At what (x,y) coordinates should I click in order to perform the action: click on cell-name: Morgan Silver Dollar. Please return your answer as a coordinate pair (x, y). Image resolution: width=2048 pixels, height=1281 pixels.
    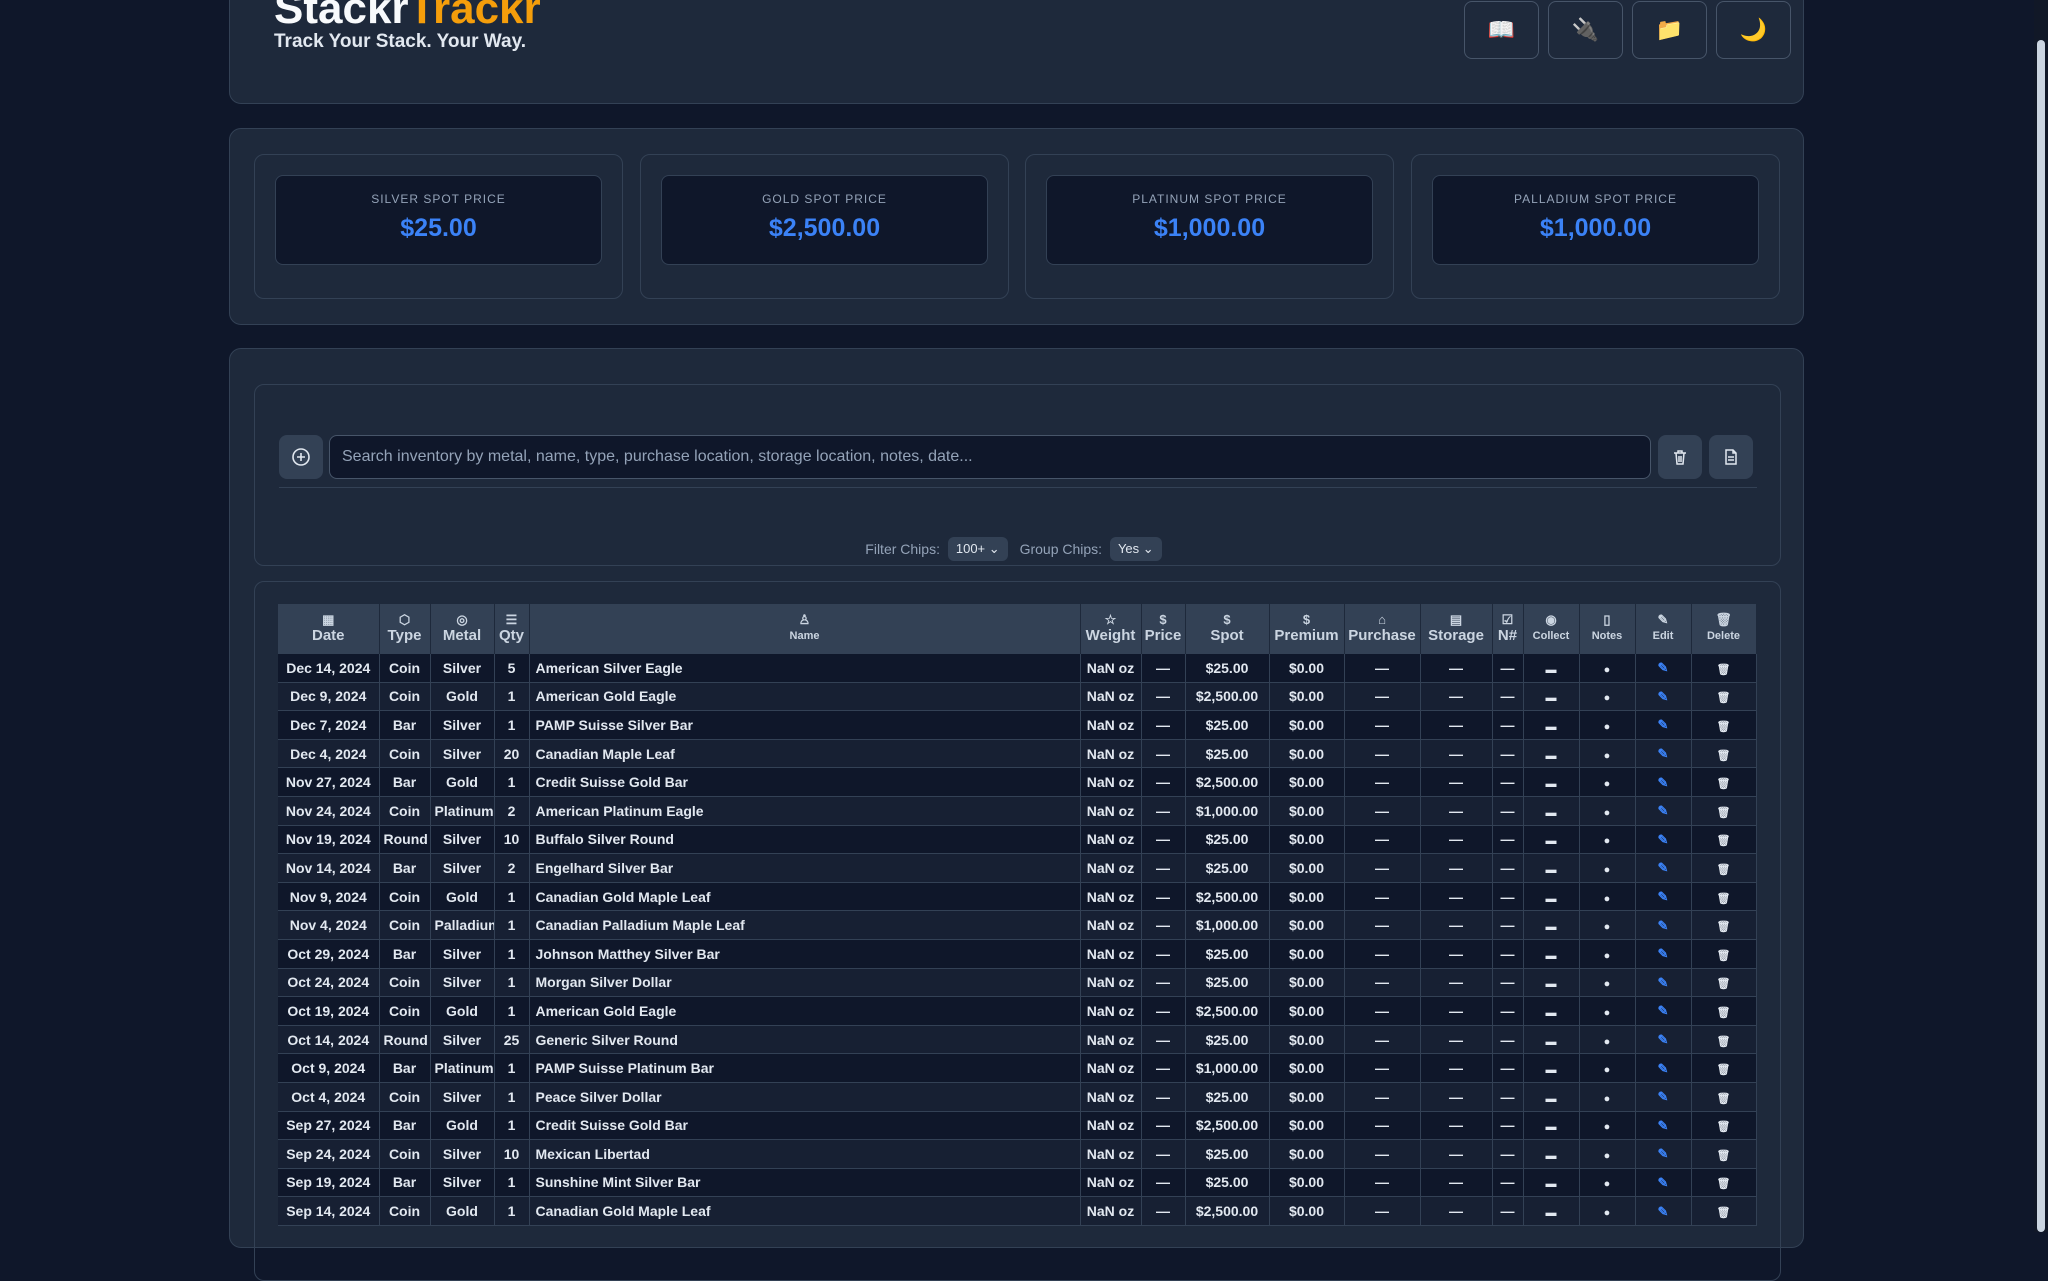
    Looking at the image, I should click on (805, 983).